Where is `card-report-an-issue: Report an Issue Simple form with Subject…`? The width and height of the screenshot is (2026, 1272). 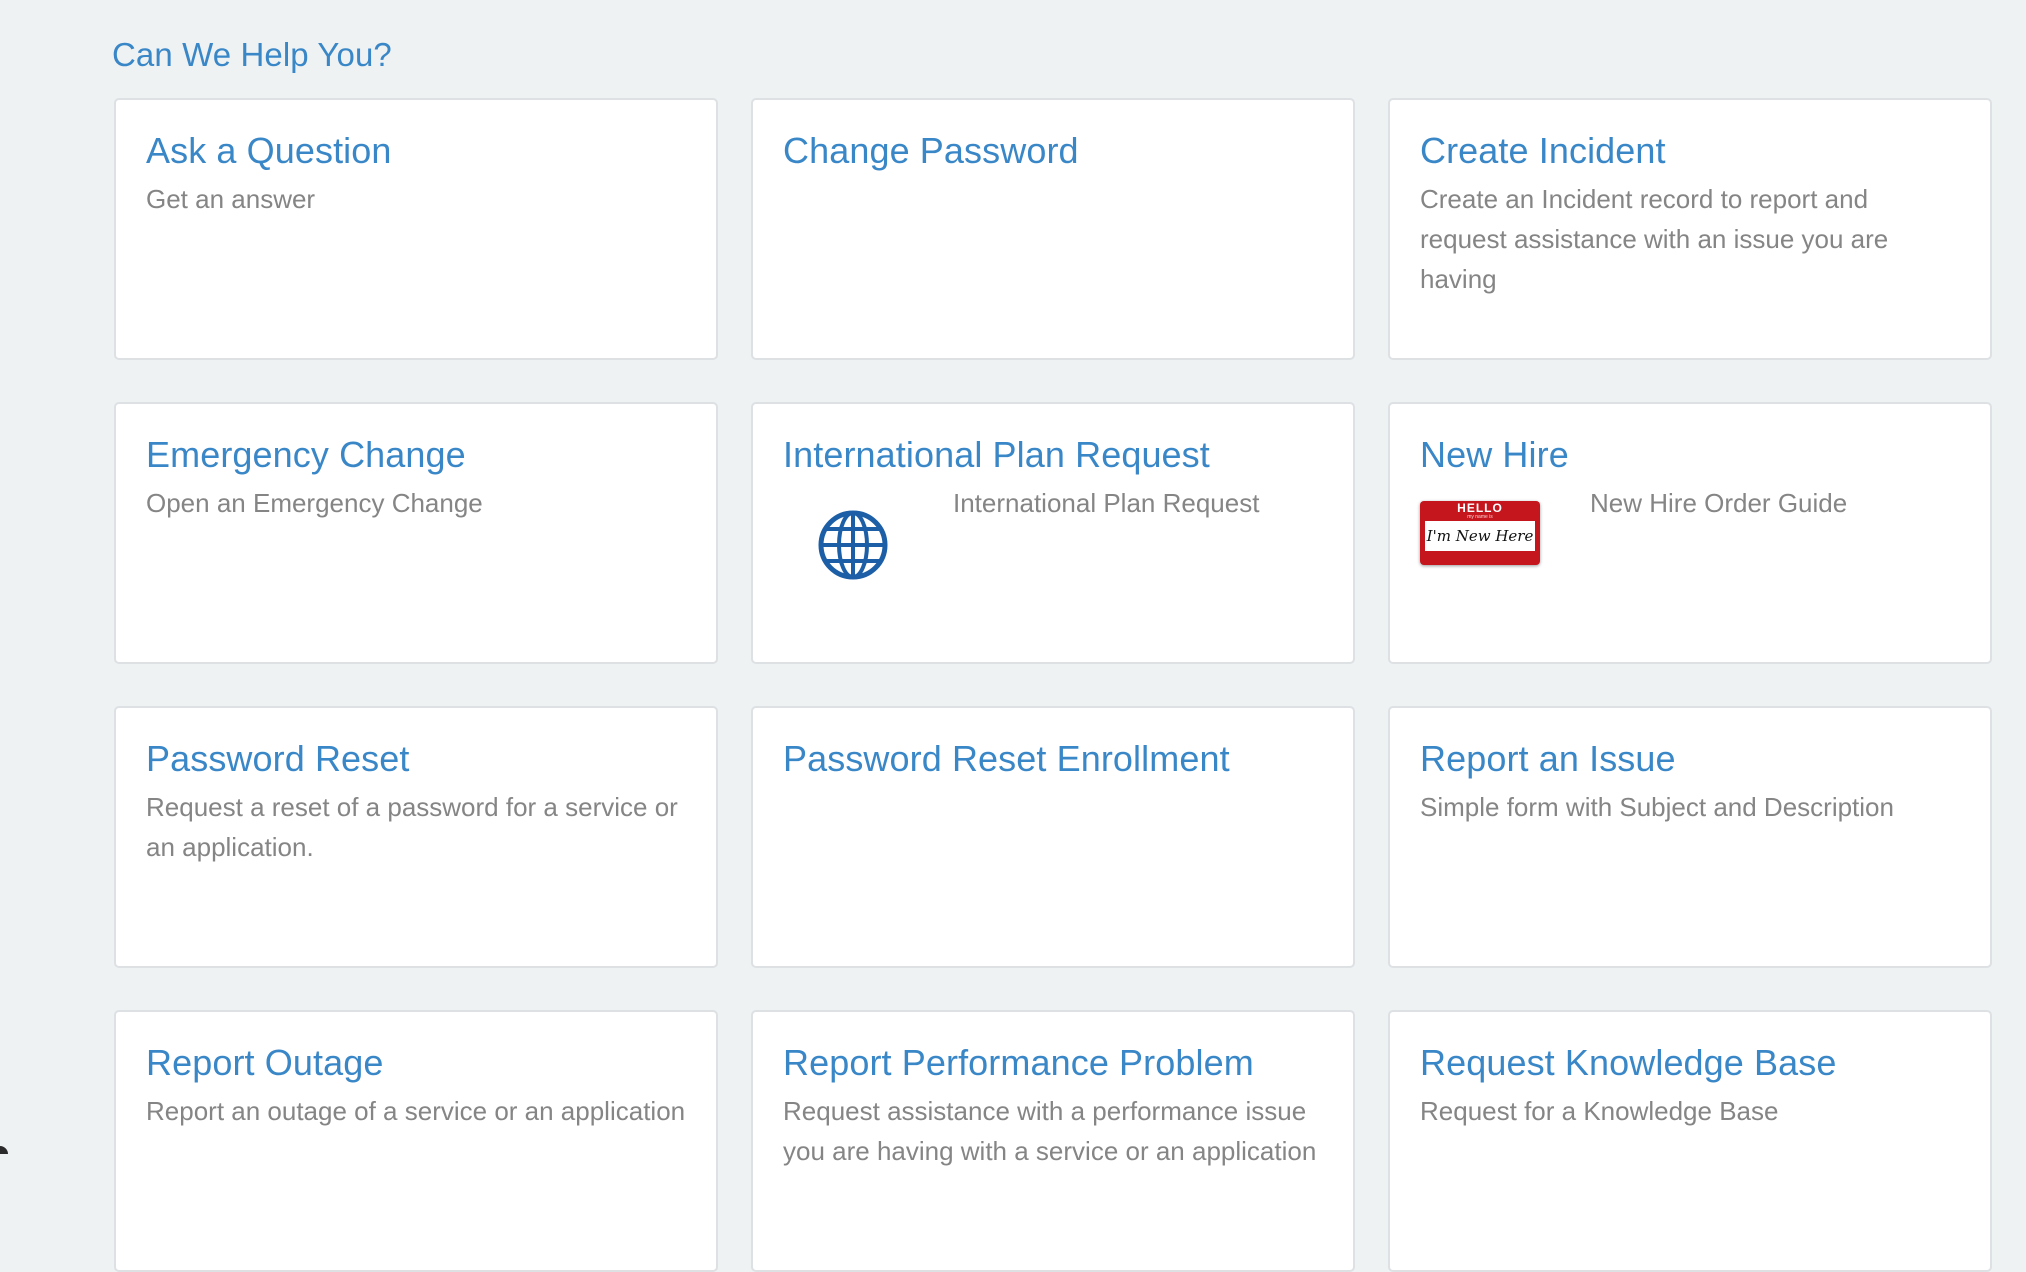
card-report-an-issue: Report an Issue Simple form with Subject… is located at coordinates (1690, 837).